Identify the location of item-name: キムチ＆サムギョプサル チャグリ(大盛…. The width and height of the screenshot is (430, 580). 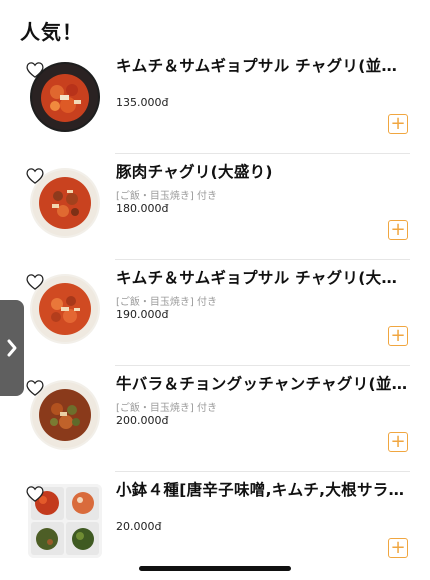
(263, 278).